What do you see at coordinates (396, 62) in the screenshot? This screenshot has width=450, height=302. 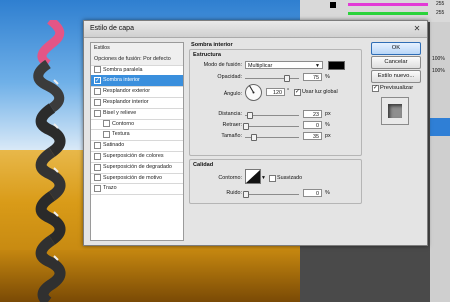 I see `cancel-button: Cancelar` at bounding box center [396, 62].